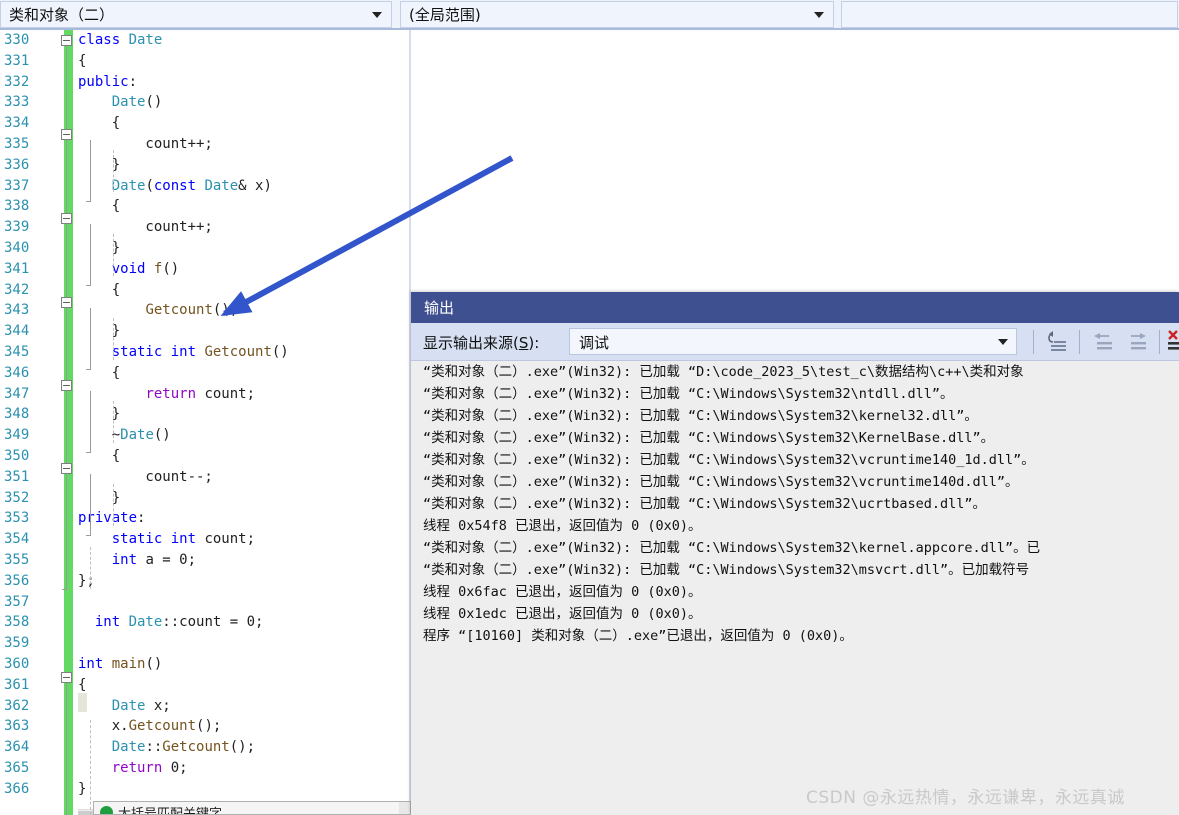 The image size is (1179, 815). Describe the element at coordinates (66, 40) in the screenshot. I see `fold-toggle-class` at that location.